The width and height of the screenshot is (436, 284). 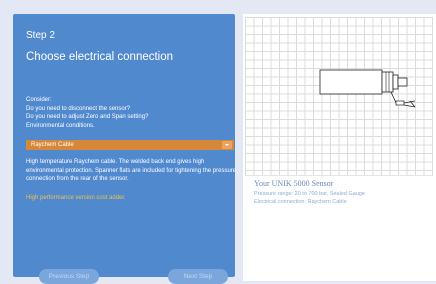 I want to click on consider-heading: Consider:, so click(x=39, y=100).